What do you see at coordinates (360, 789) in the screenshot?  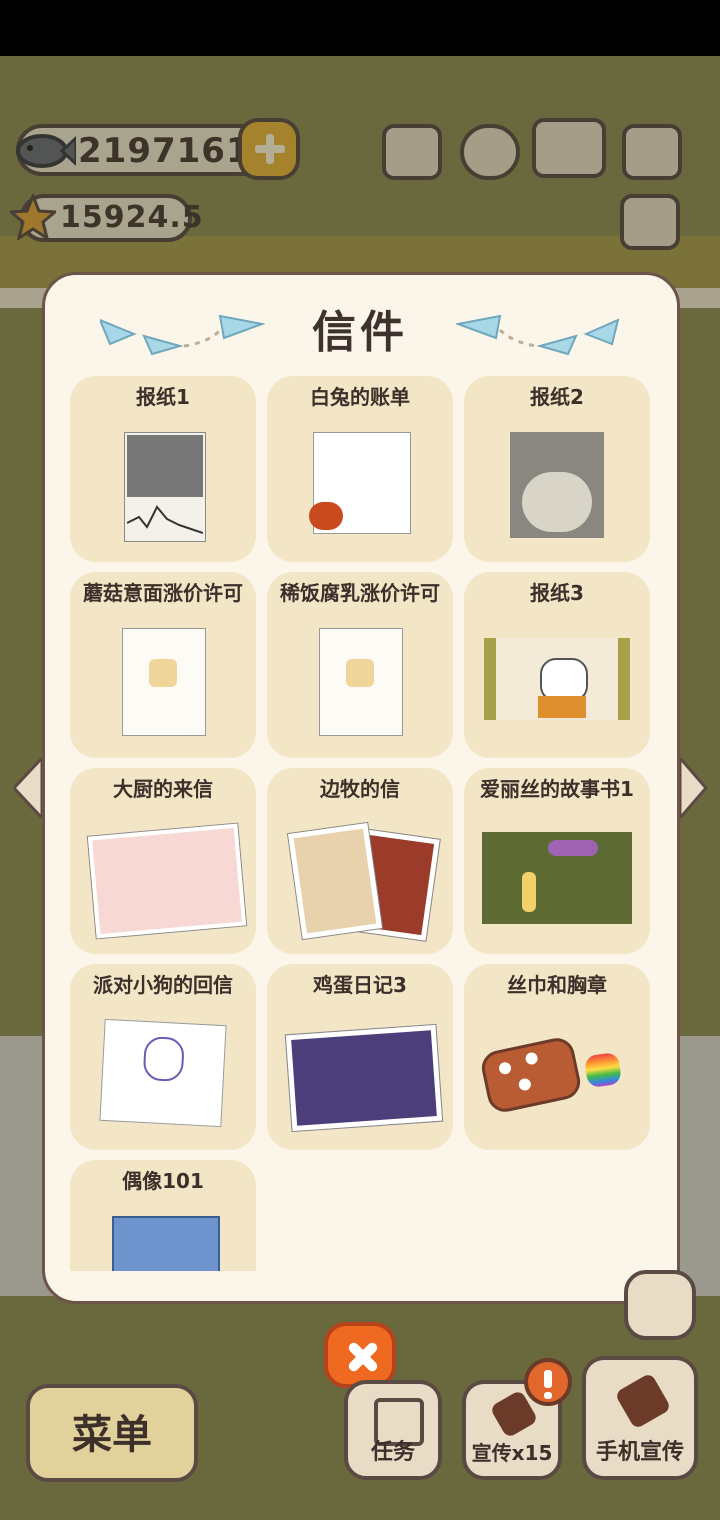 I see `letter-label: 边牧的信` at bounding box center [360, 789].